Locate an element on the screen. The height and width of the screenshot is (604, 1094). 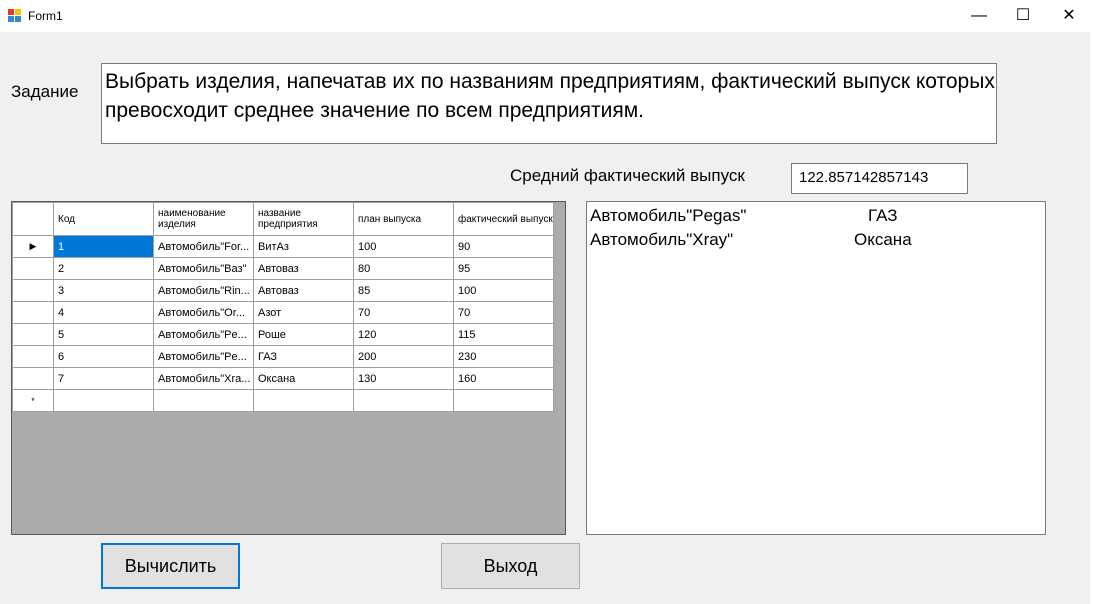
result-enterprise: ГАЗ is located at coordinates (883, 215).